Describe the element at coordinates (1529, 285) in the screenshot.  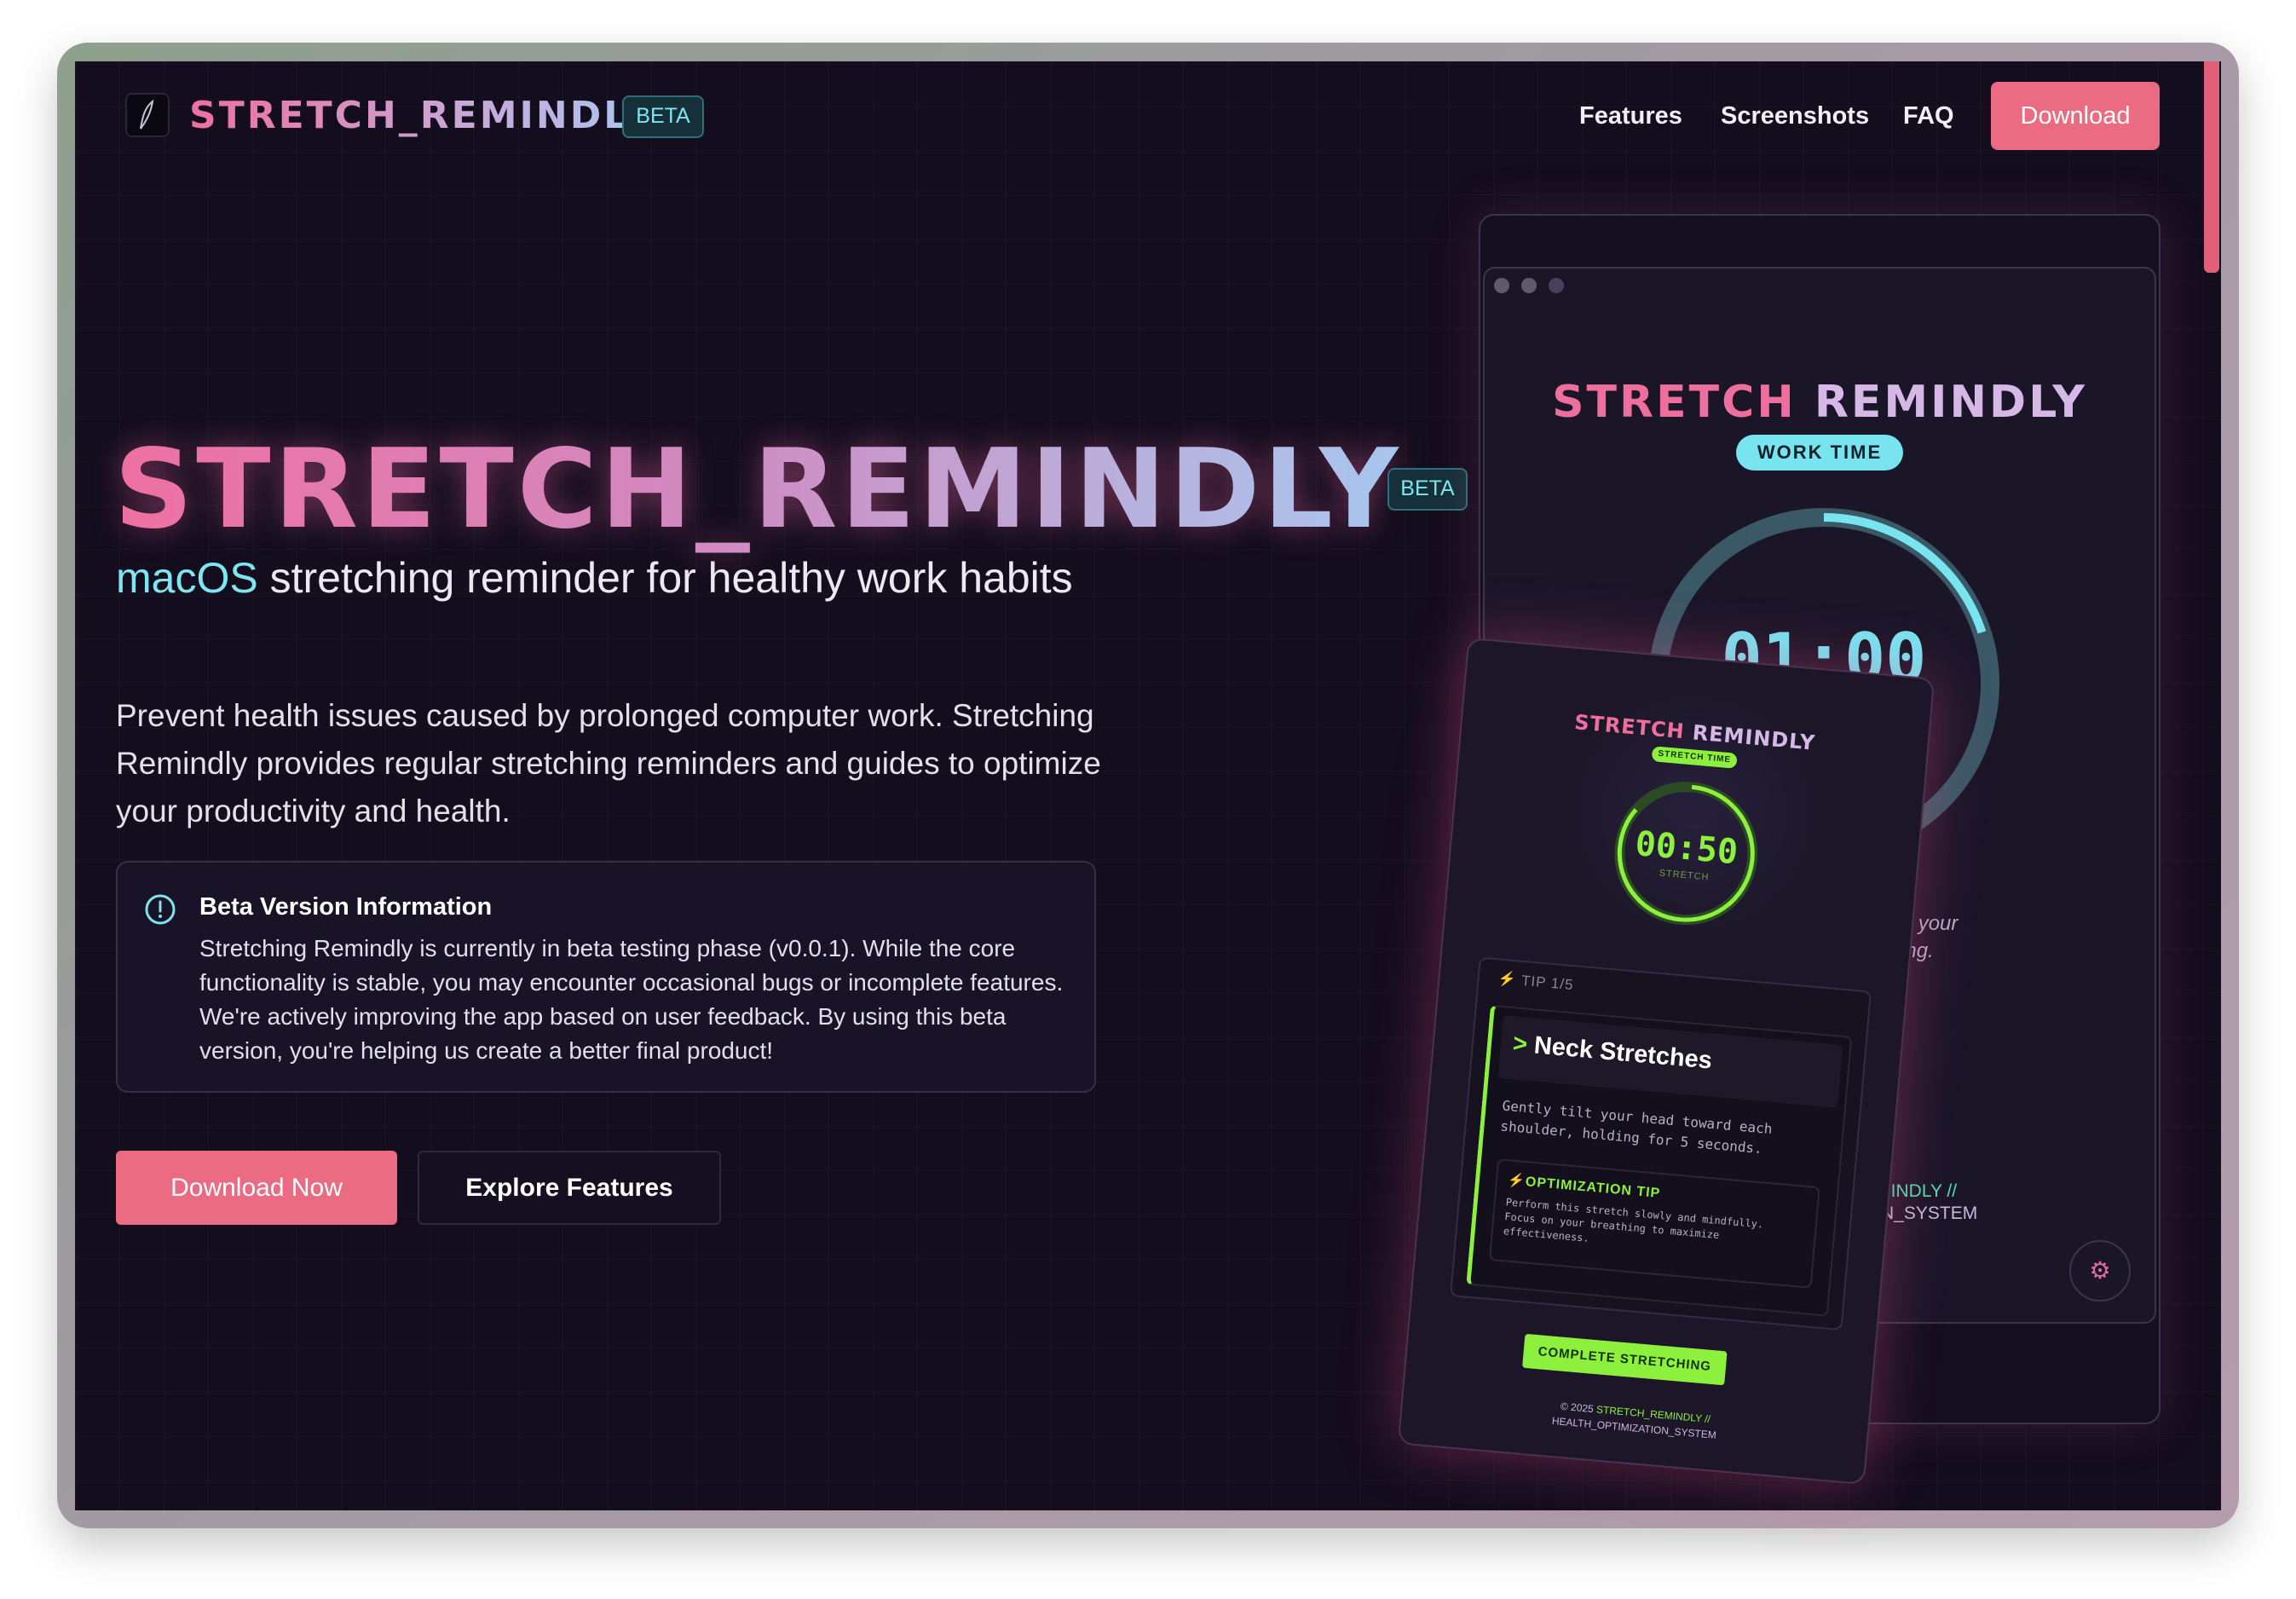
I see `window-minimize-dot` at that location.